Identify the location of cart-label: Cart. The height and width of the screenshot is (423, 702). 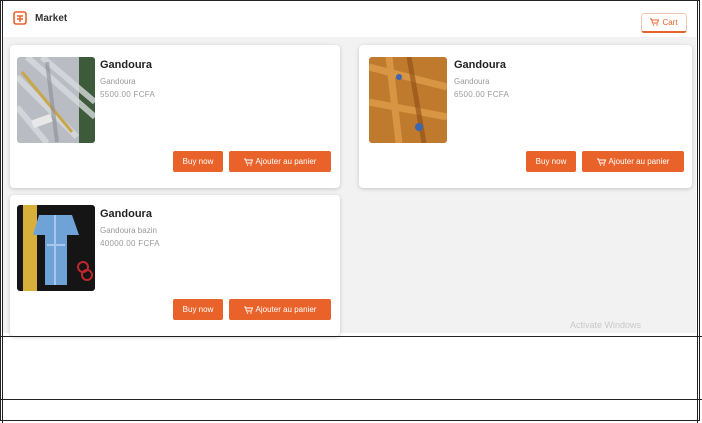
(670, 22).